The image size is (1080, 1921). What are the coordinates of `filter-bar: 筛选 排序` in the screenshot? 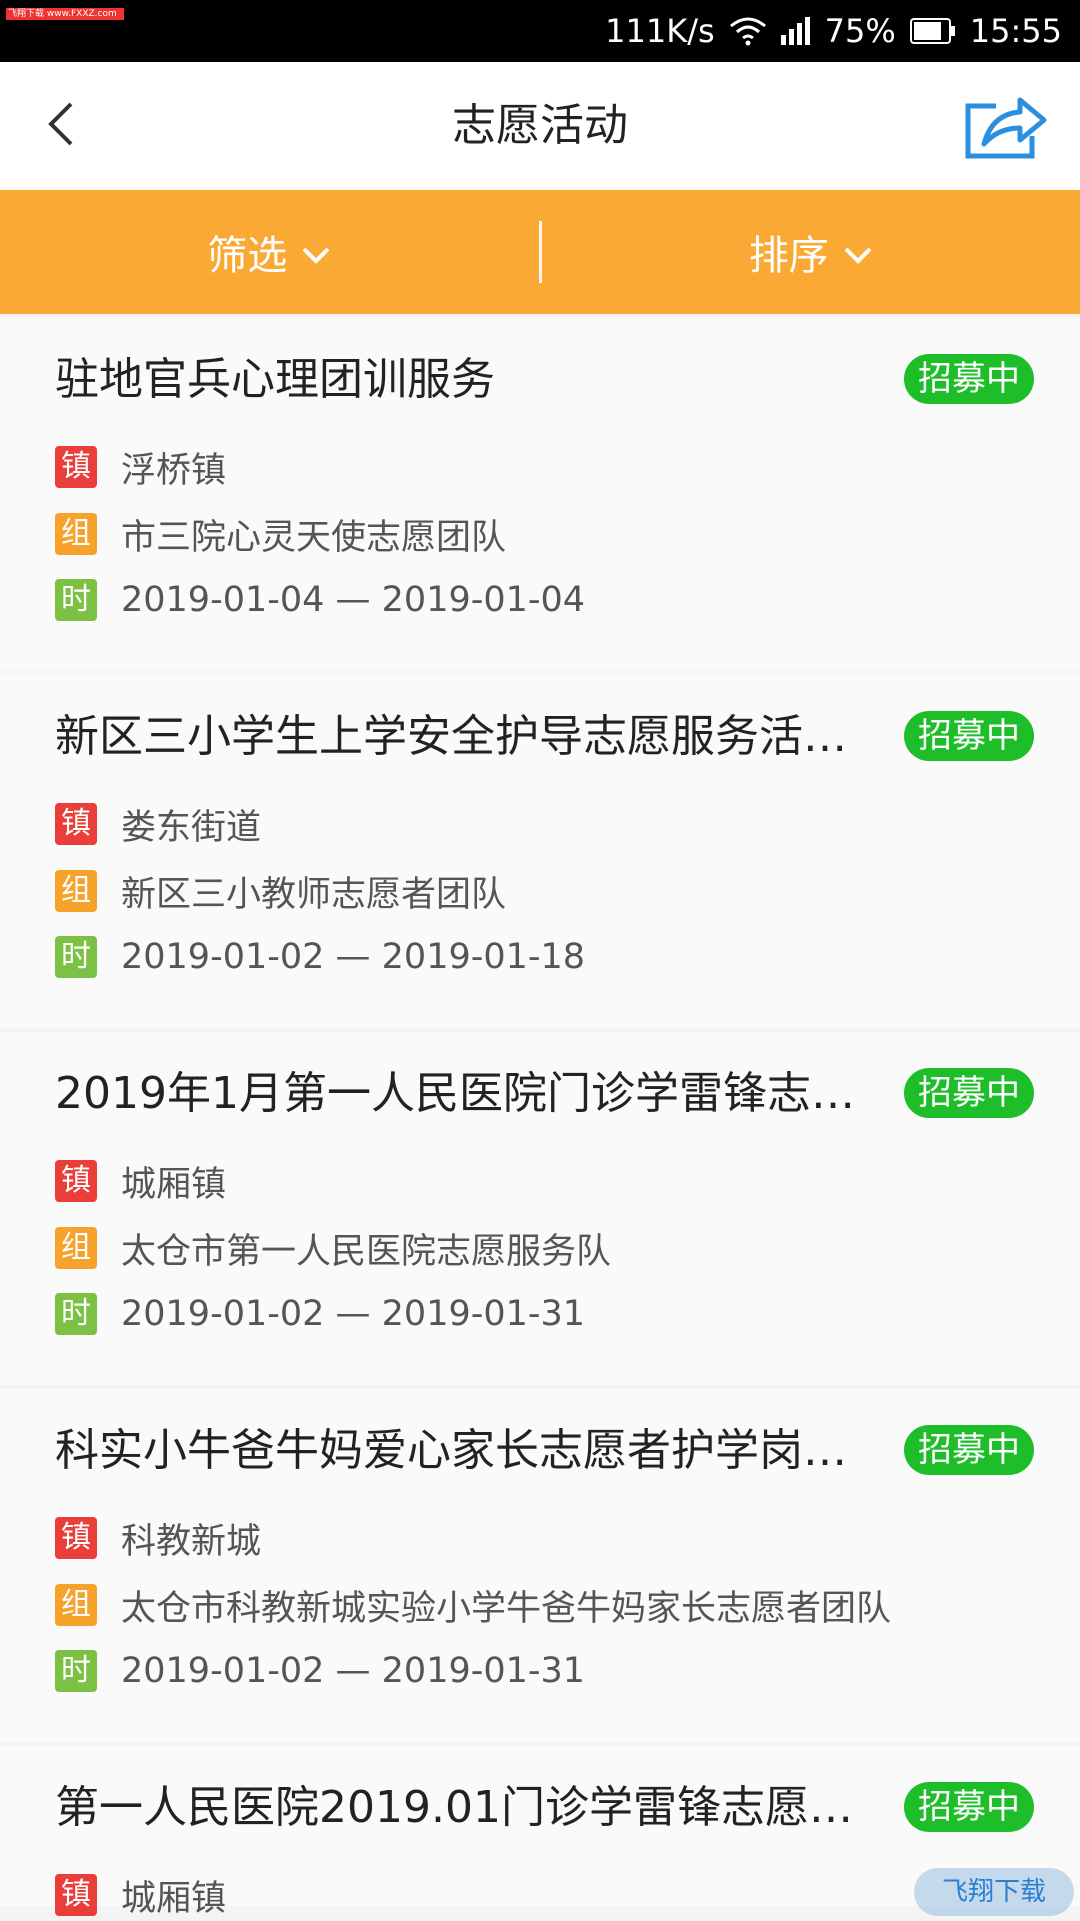 It's located at (540, 252).